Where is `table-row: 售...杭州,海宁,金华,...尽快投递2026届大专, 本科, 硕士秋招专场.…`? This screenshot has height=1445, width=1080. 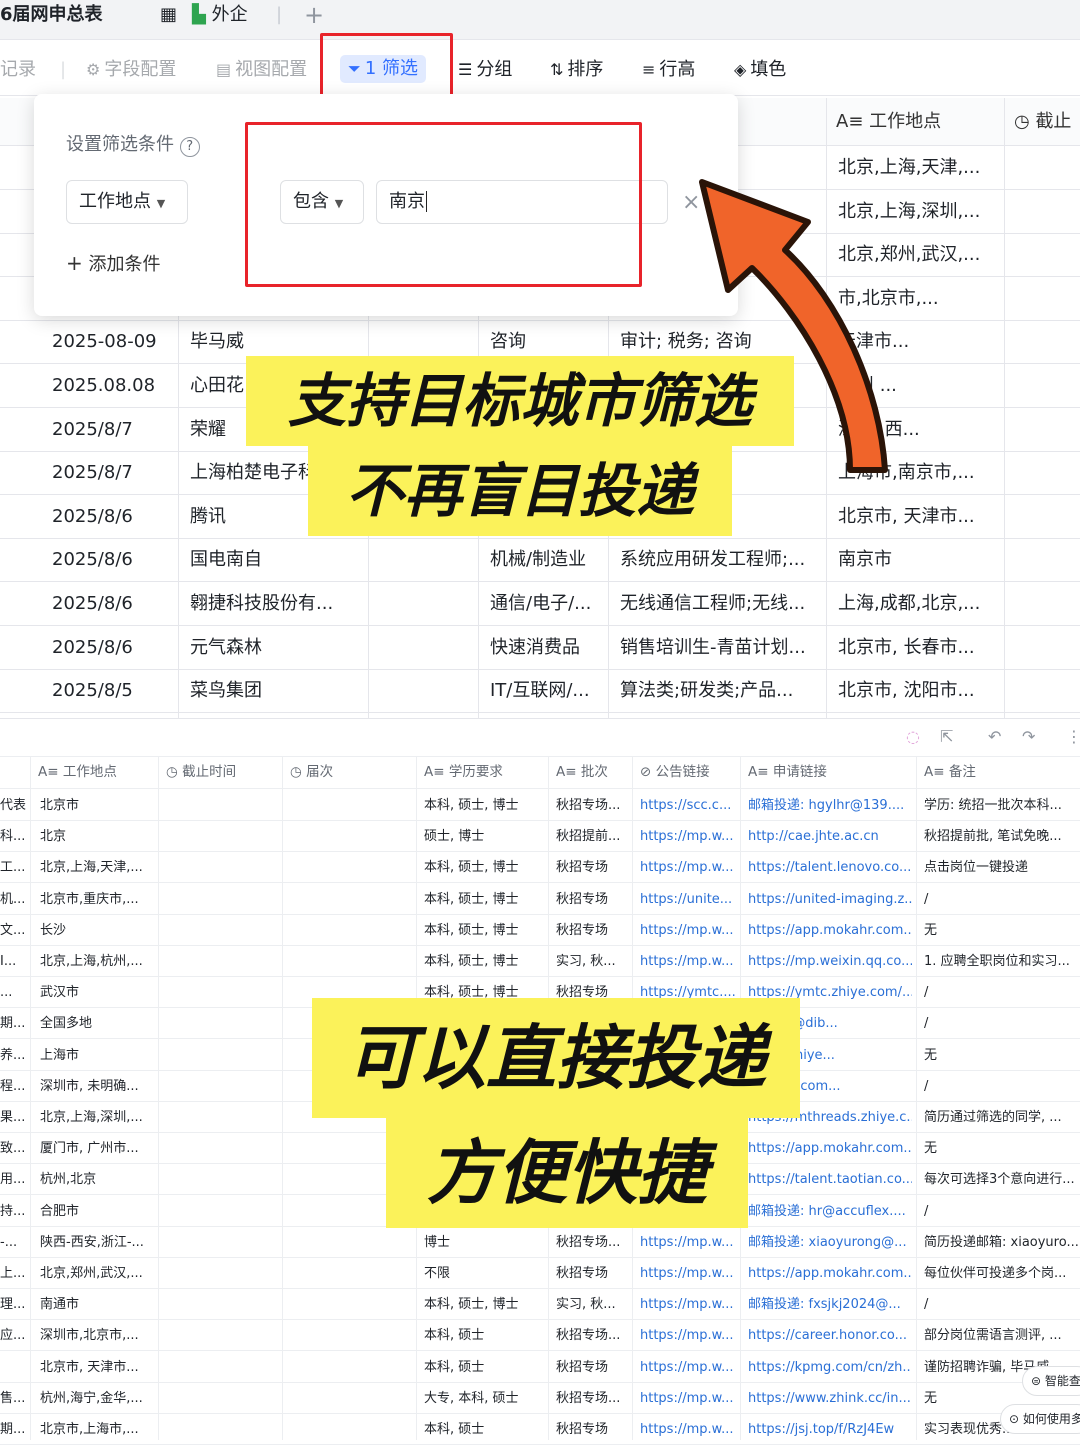
table-row: 售...杭州,海宁,金华,...尽快投递2026届大专, 本科, 硕士秋招专场.… is located at coordinates (540, 1398).